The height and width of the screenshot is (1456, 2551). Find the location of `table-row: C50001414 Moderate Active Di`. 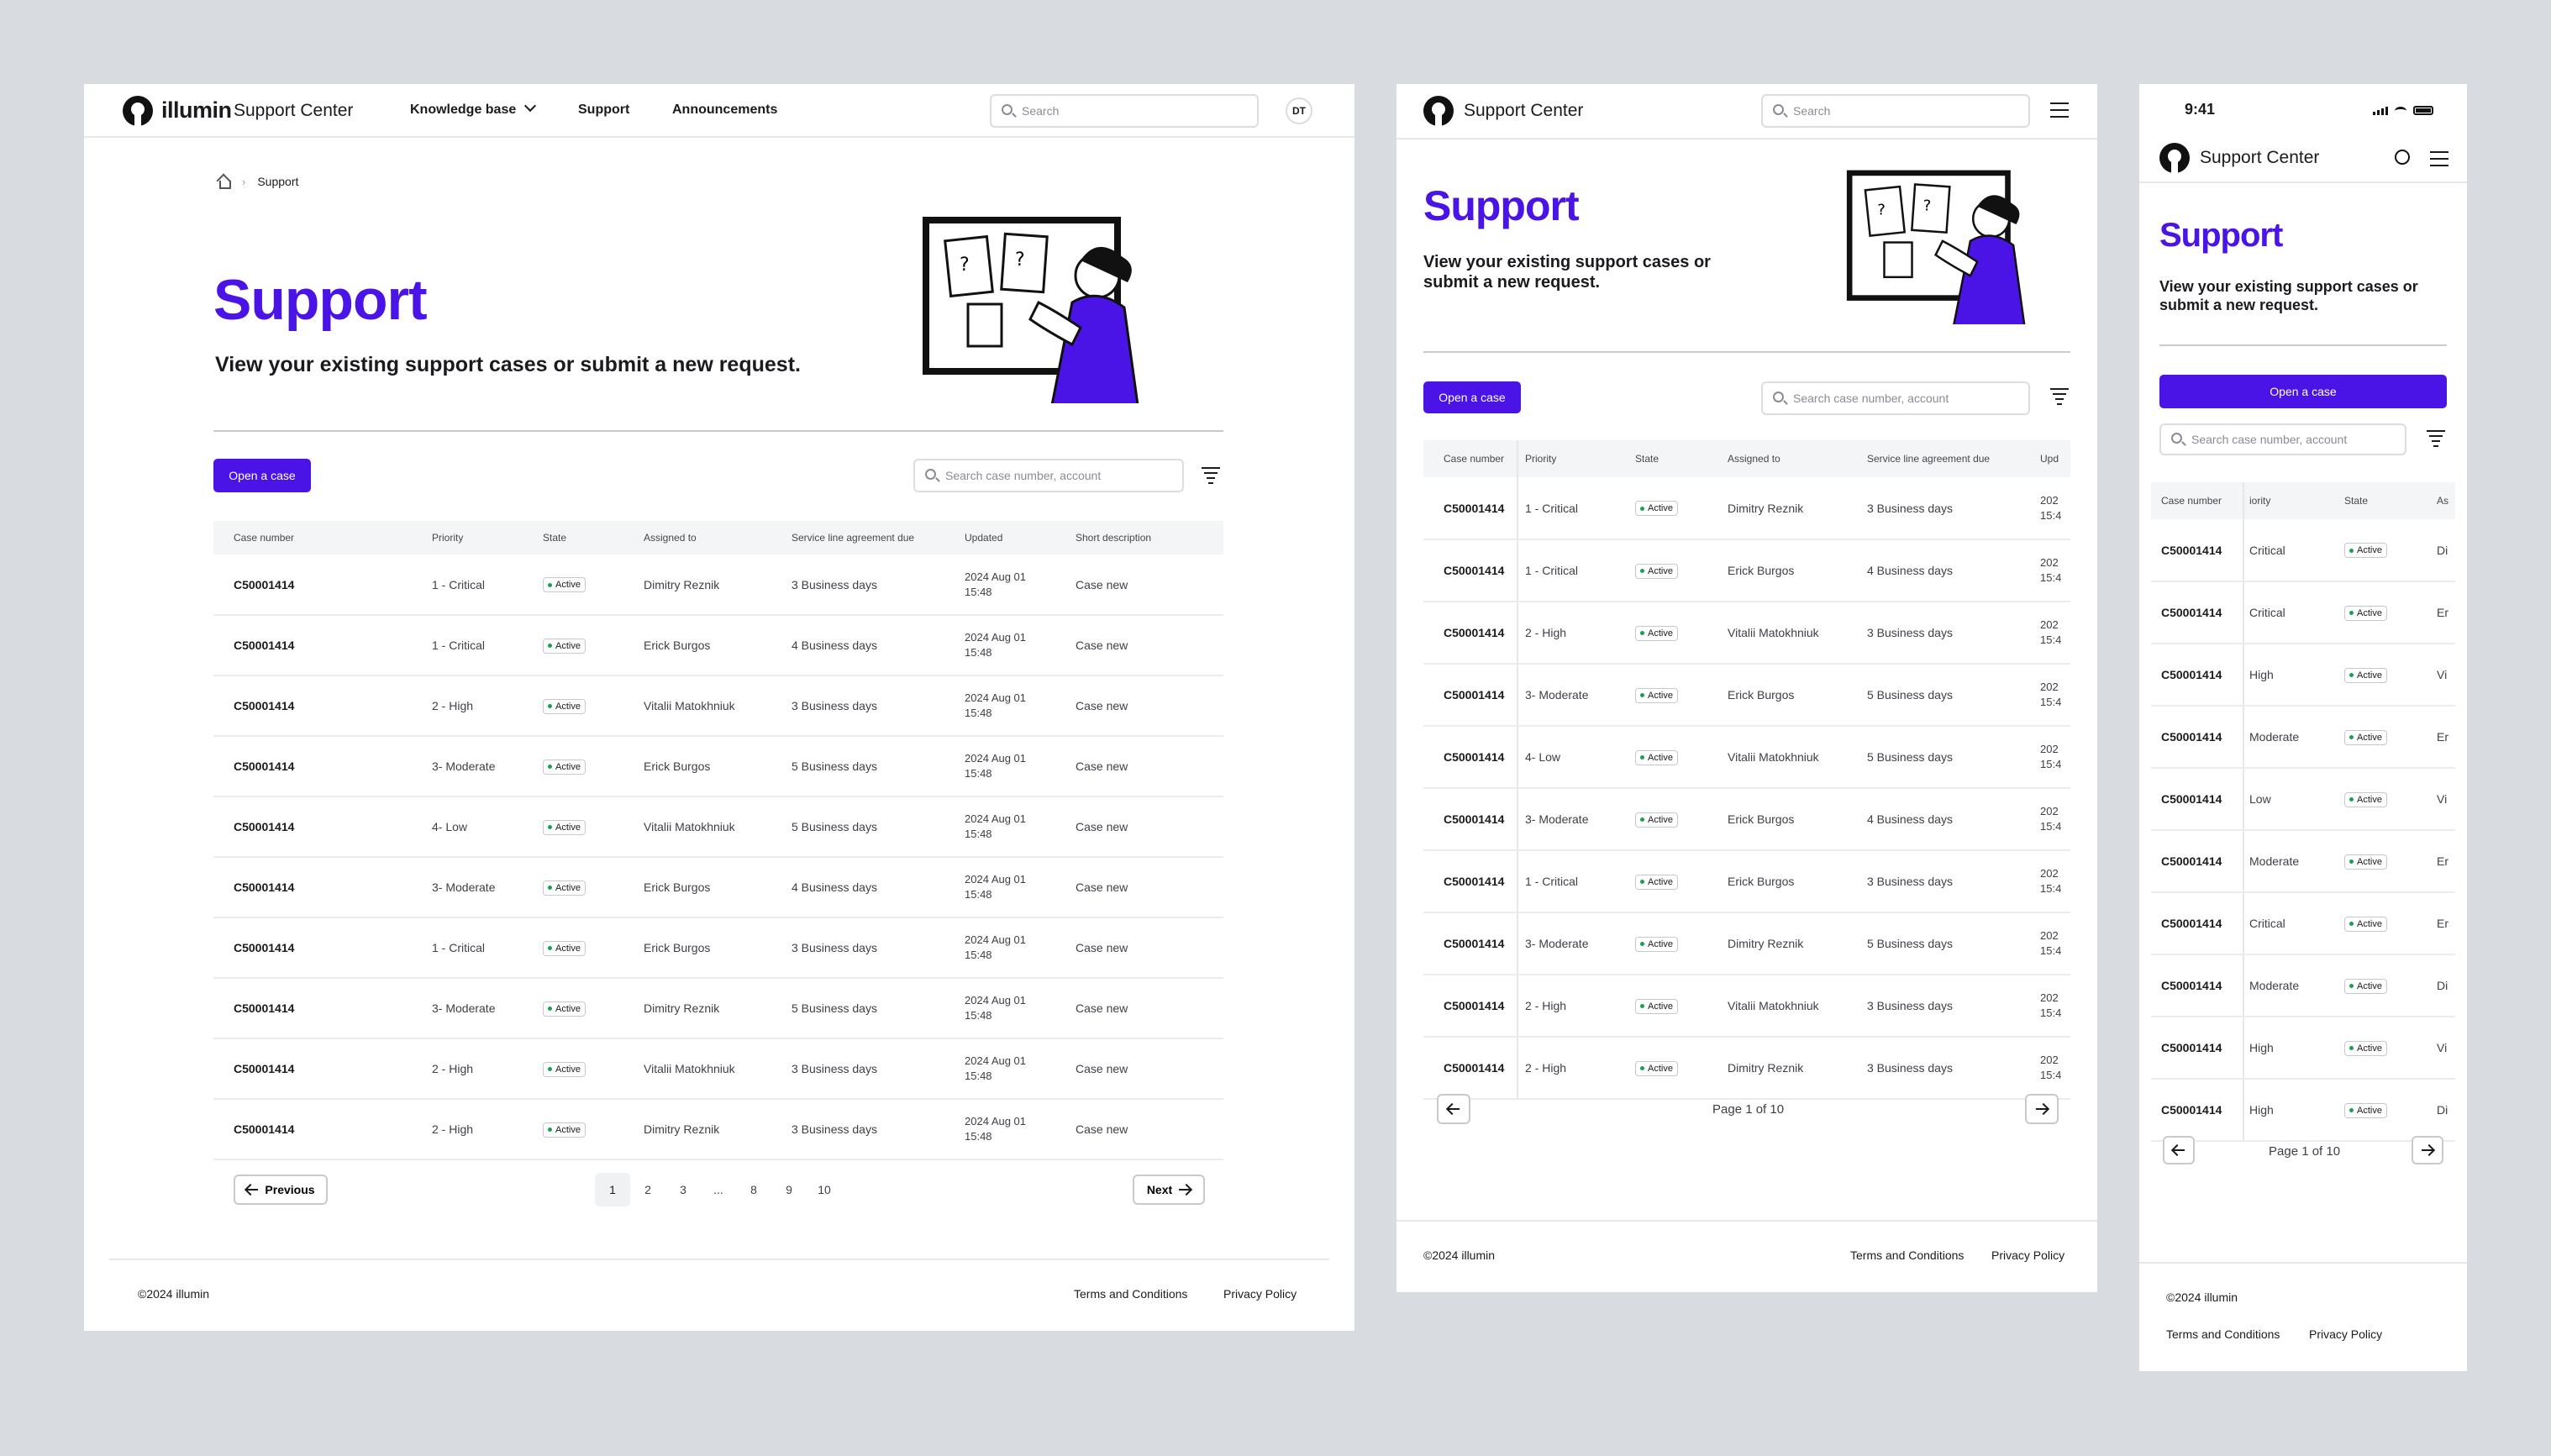

table-row: C50001414 Moderate Active Di is located at coordinates (2303, 985).